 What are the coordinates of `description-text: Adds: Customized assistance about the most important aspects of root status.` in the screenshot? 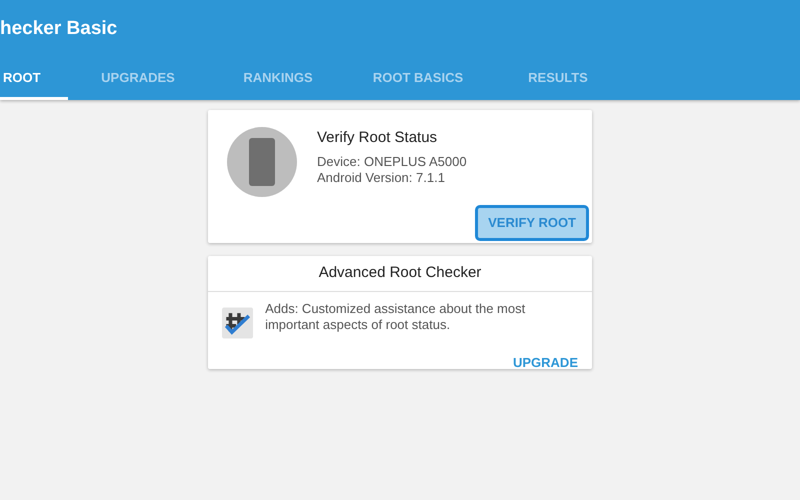 It's located at (395, 317).